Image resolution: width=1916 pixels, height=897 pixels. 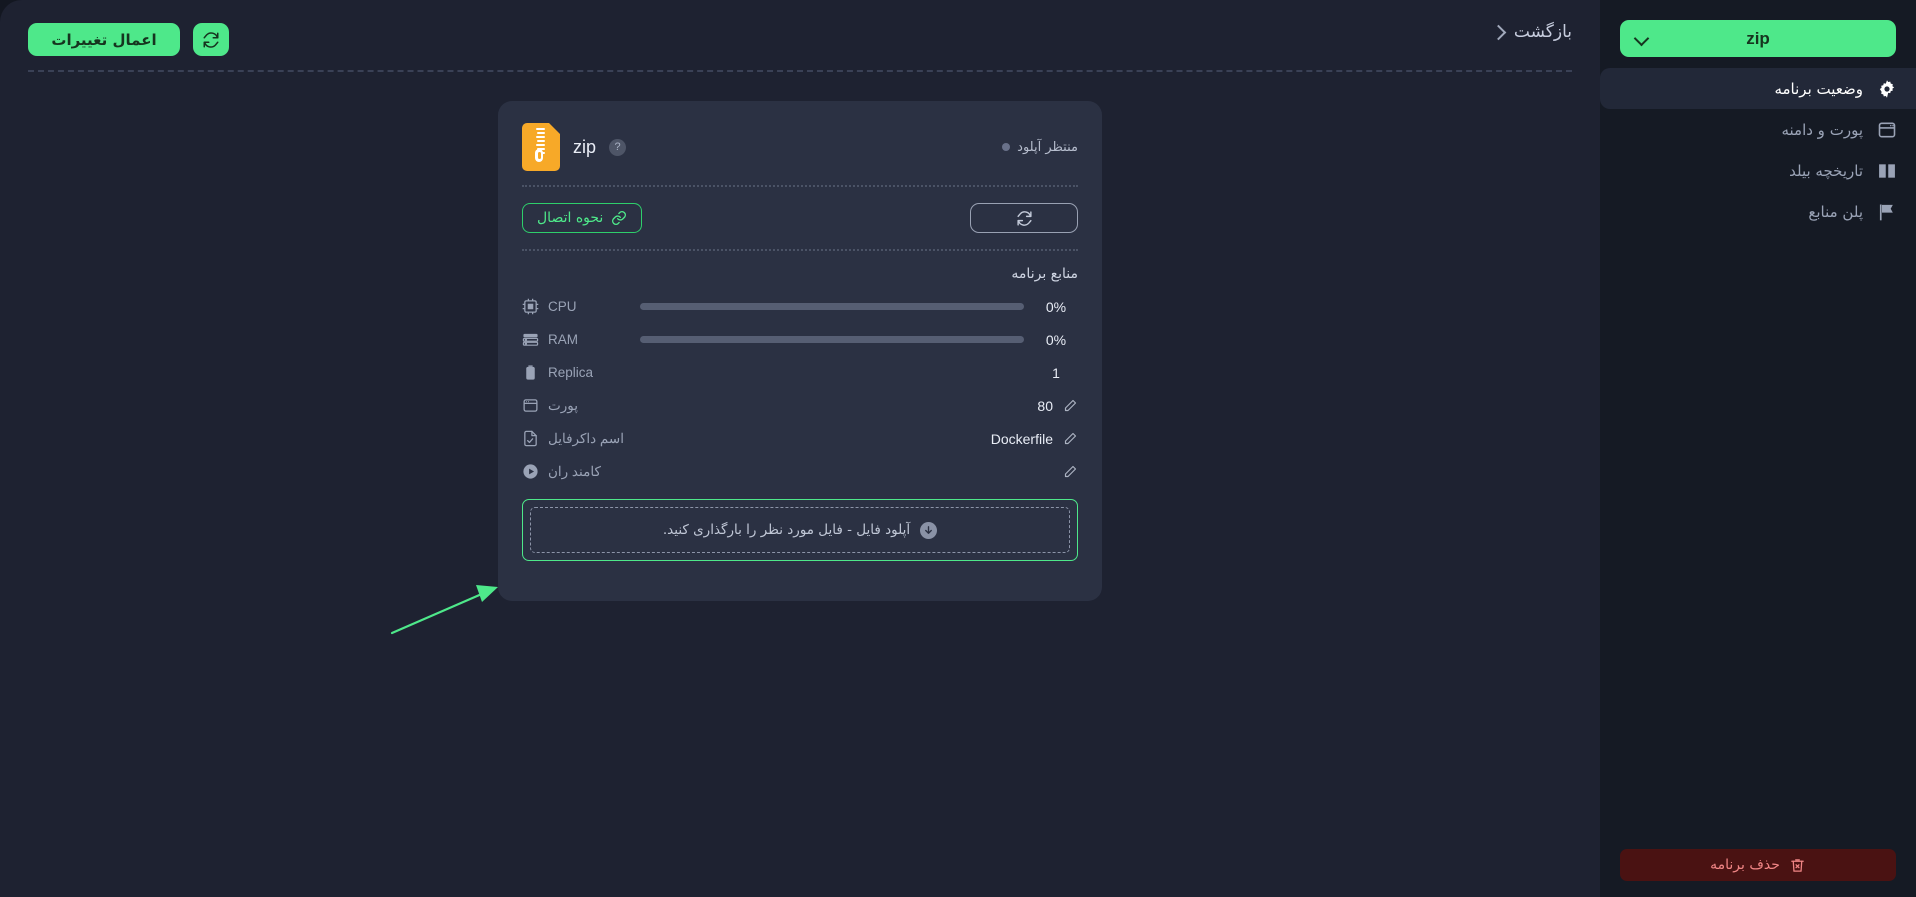 I want to click on status-badge: منتظر آپلود, so click(x=1040, y=147).